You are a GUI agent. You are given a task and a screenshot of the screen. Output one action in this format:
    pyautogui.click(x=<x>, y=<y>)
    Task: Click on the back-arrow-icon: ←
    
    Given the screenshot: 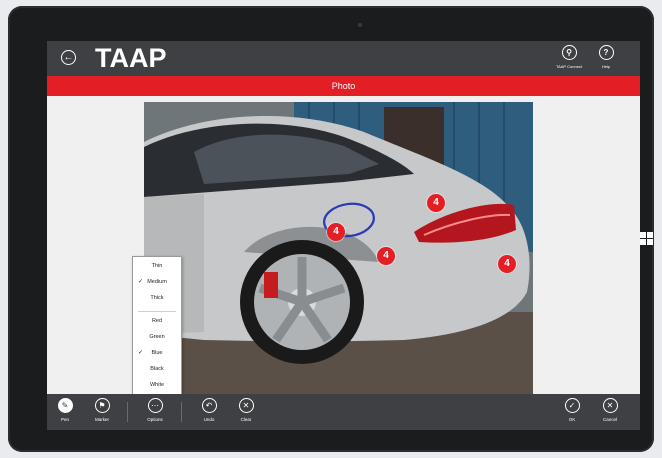 What is the action you would take?
    pyautogui.click(x=68, y=57)
    